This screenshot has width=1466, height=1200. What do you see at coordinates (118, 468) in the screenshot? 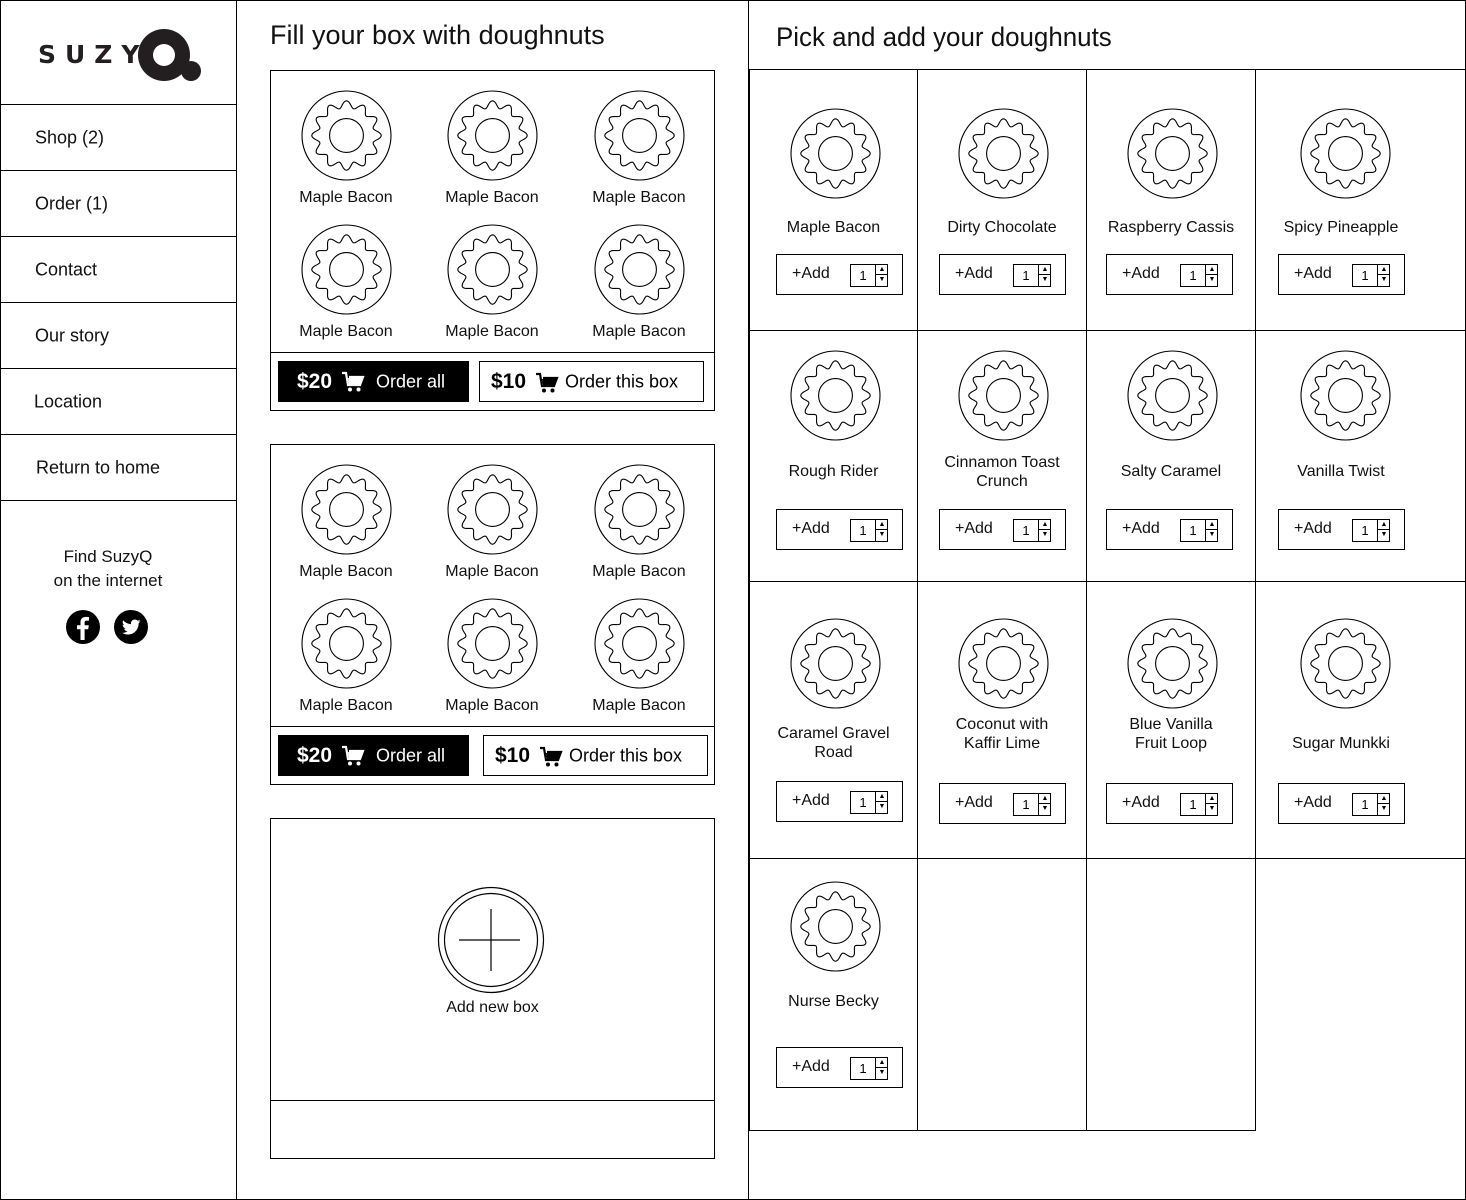
I see `sidebar-item-return-home: Return to home` at bounding box center [118, 468].